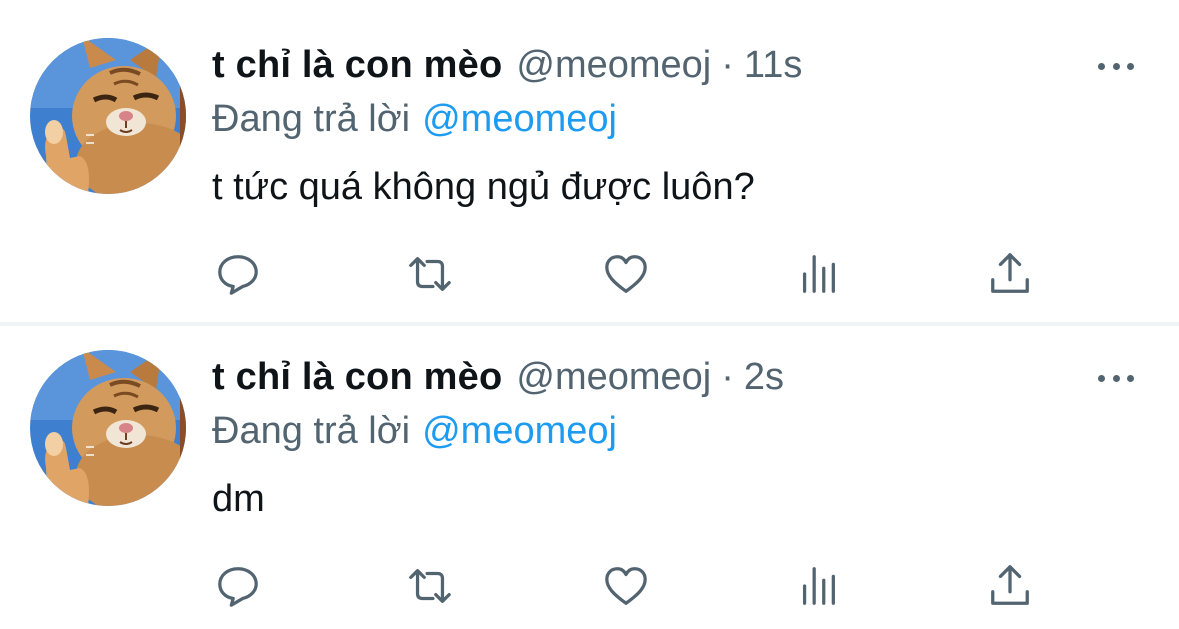 This screenshot has width=1179, height=629. Describe the element at coordinates (238, 499) in the screenshot. I see `tweet-text: dm` at that location.